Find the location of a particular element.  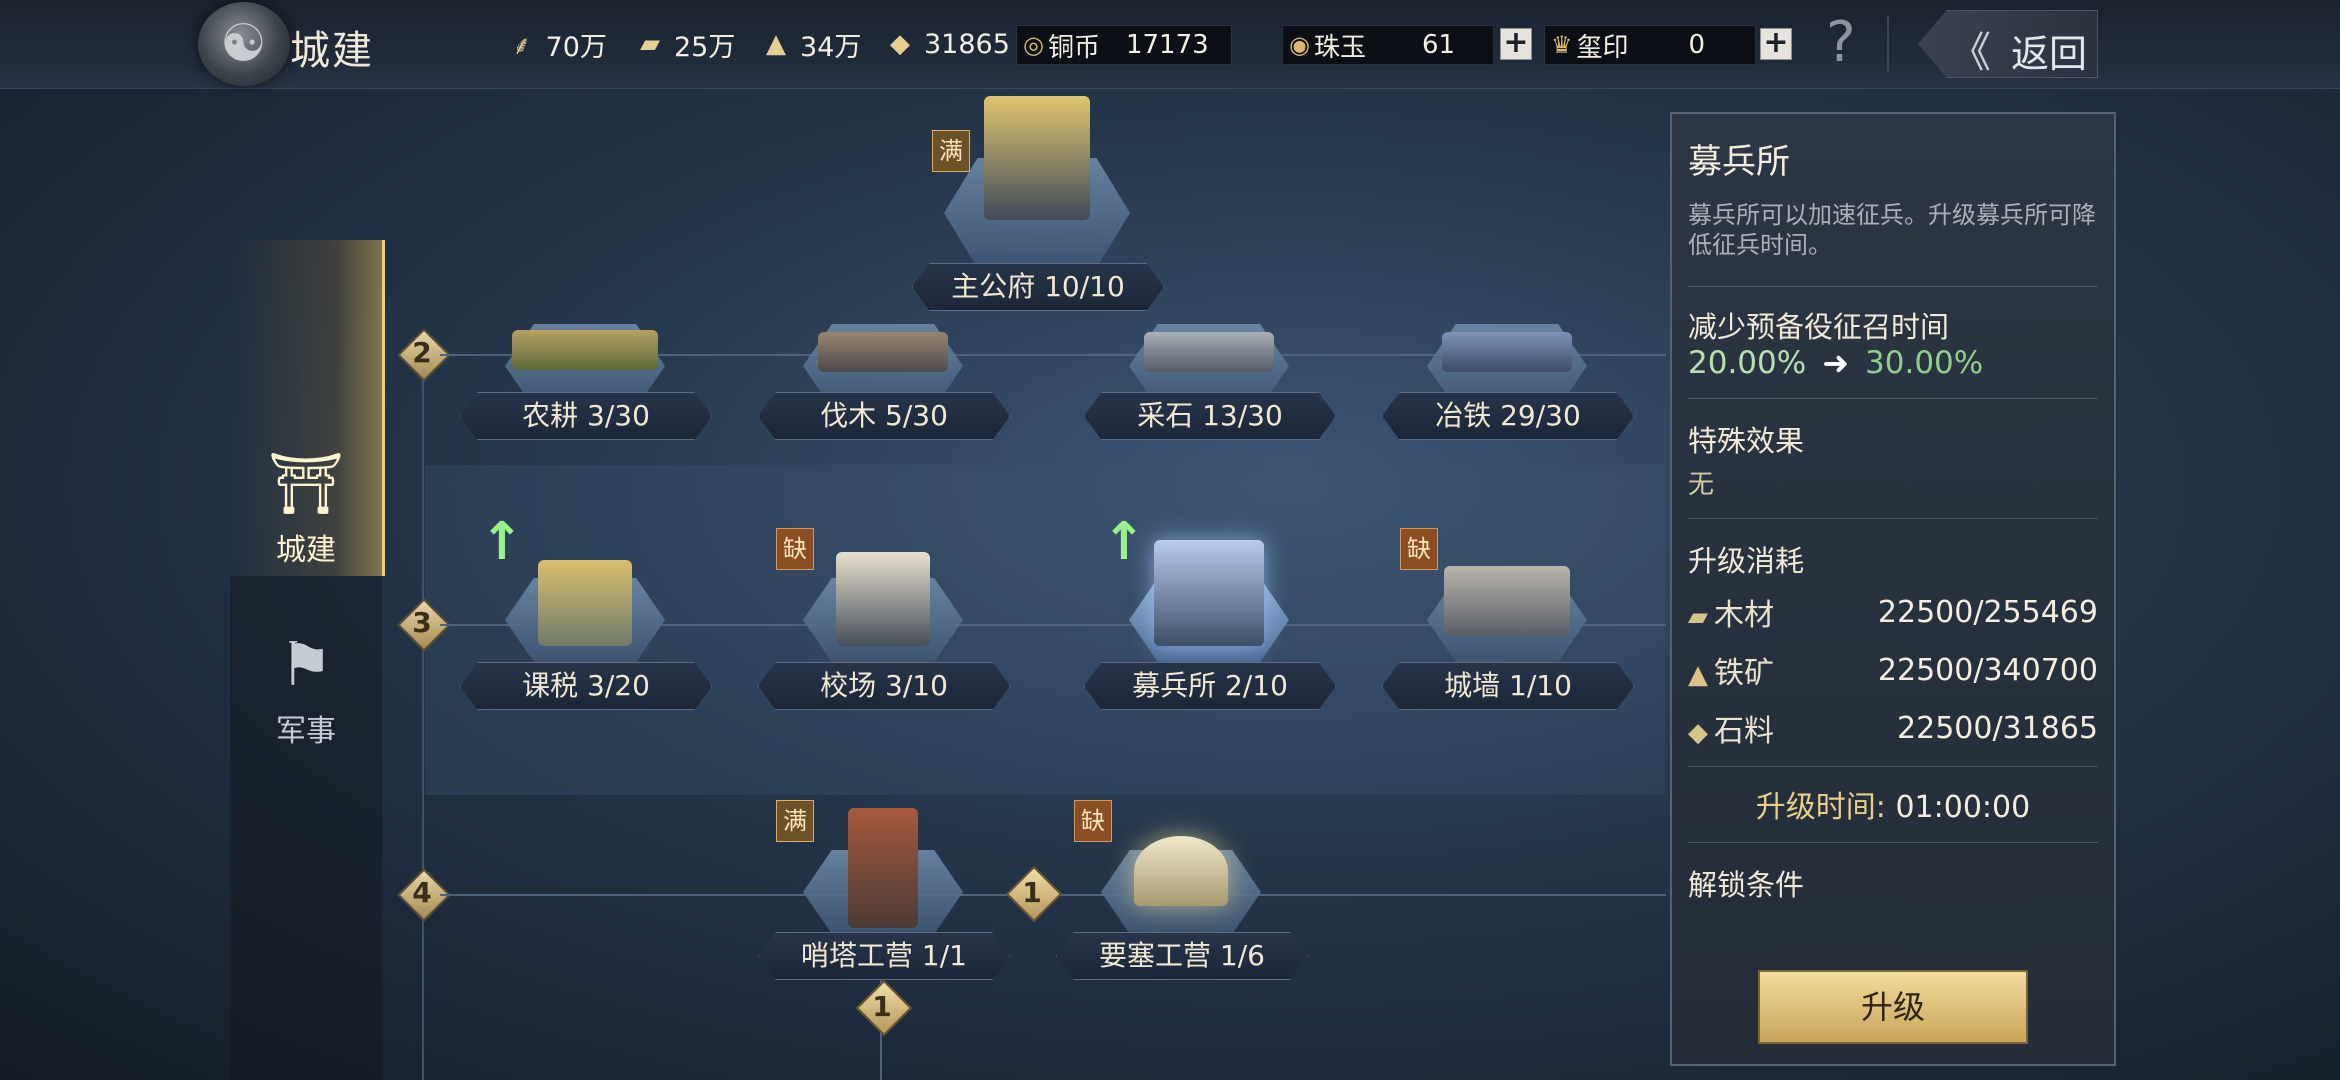

left-nav: ⛩ 城建 ⚑ 军事 is located at coordinates (307, 660).